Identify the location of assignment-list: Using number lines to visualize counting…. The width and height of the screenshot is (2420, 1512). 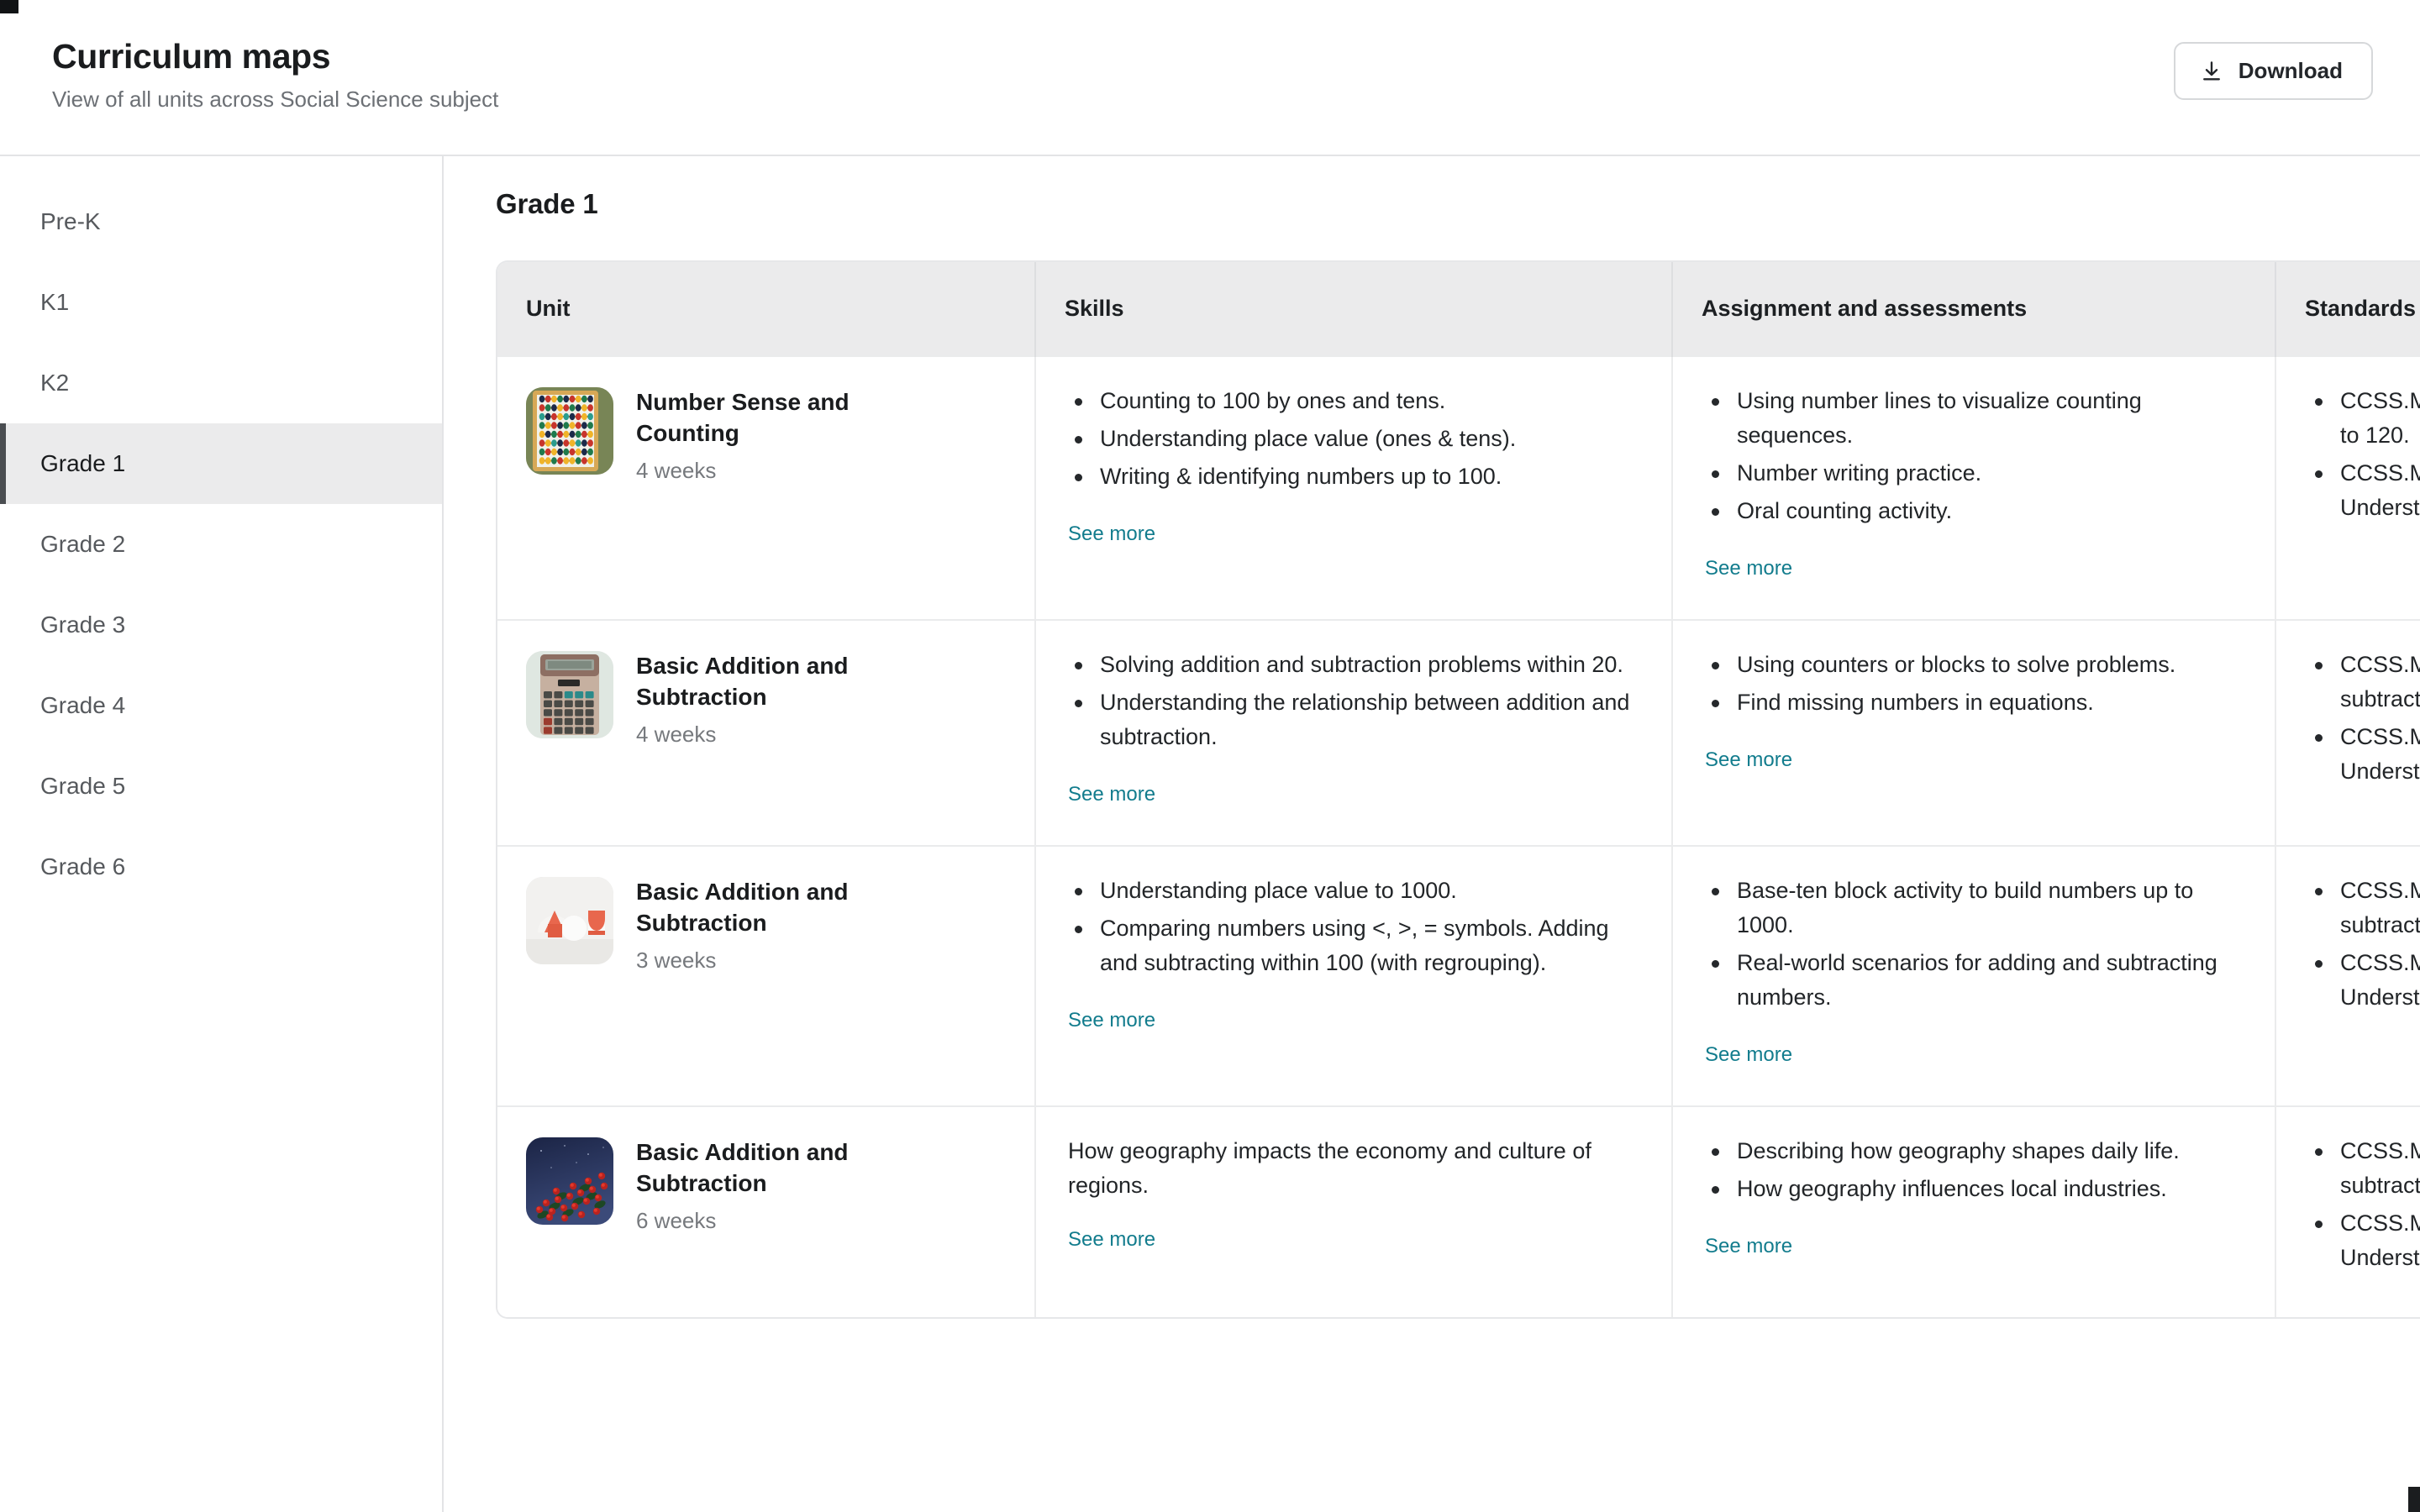
(1971, 456).